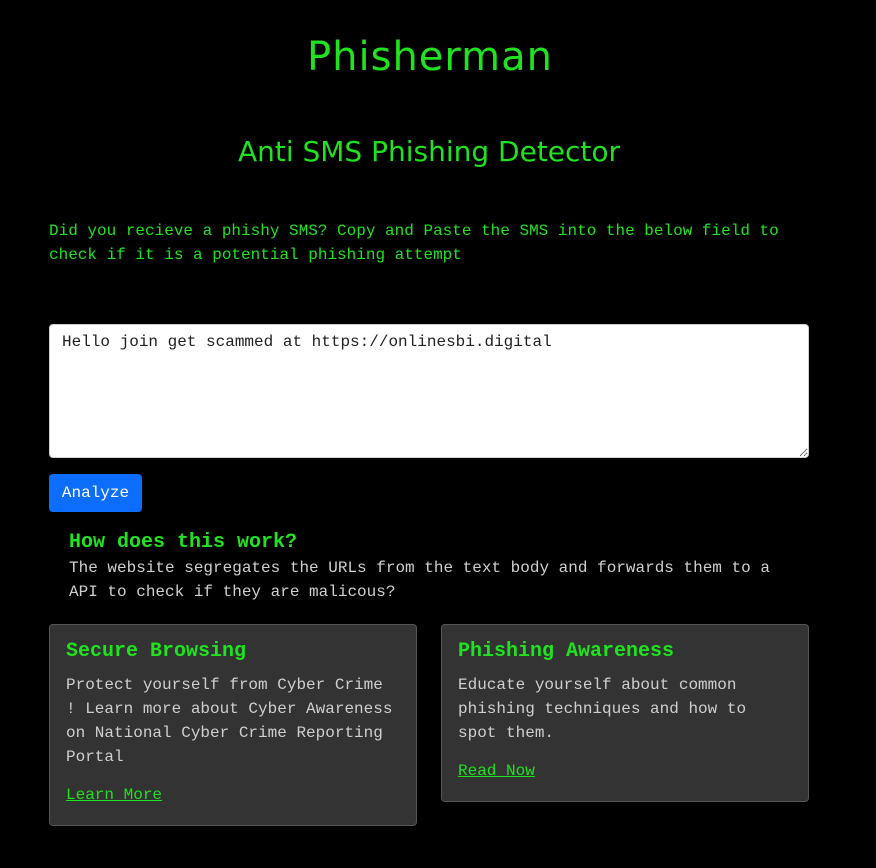  What do you see at coordinates (430, 57) in the screenshot?
I see `page-title: Phisherman` at bounding box center [430, 57].